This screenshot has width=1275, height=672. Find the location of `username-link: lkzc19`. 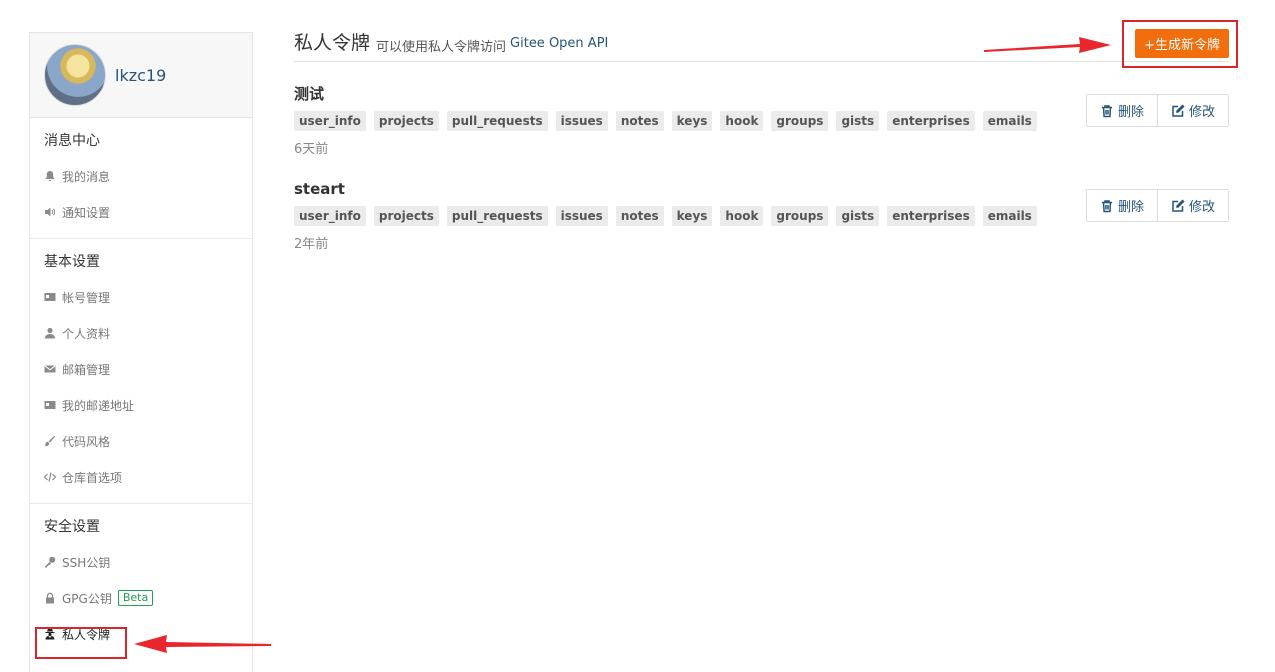

username-link: lkzc19 is located at coordinates (140, 75).